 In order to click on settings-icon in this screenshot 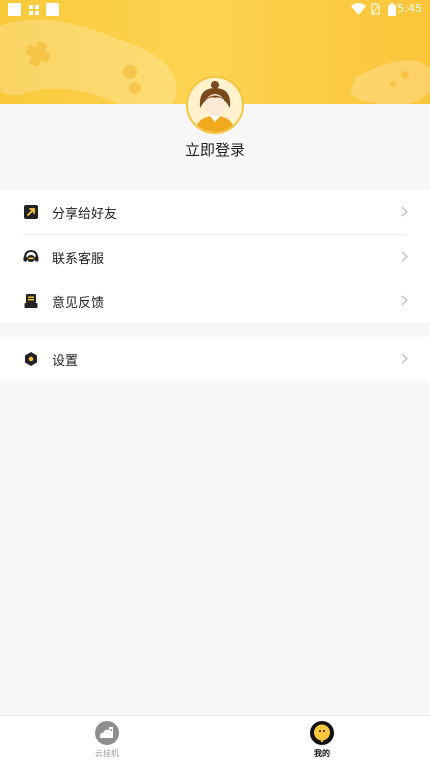, I will do `click(31, 359)`.